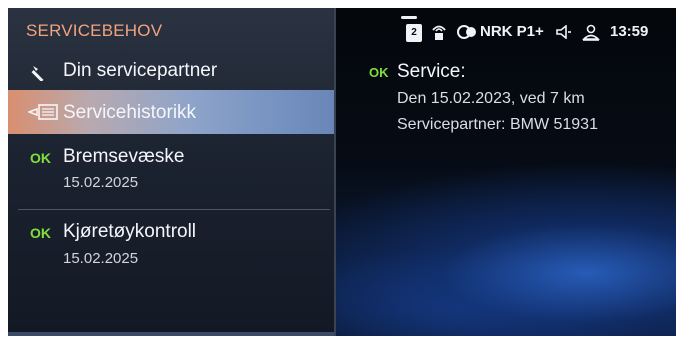 The width and height of the screenshot is (682, 338). I want to click on menu-item-vehicle-inspection: OK Kjøretøykontroll 15.02.2025, so click(171, 247).